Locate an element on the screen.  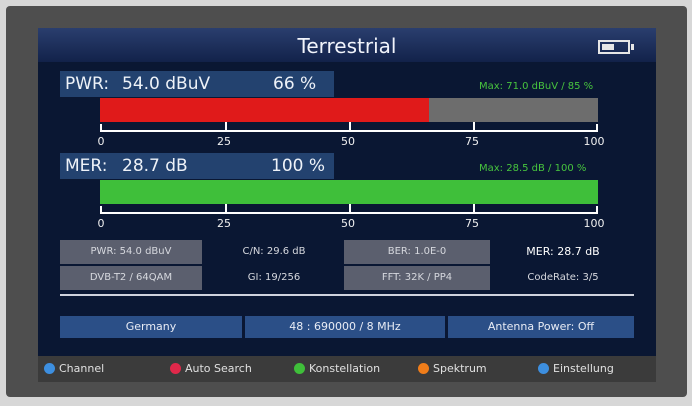
pwr-readout: PWR: 54.0 dBuV 66 % is located at coordinates (197, 84).